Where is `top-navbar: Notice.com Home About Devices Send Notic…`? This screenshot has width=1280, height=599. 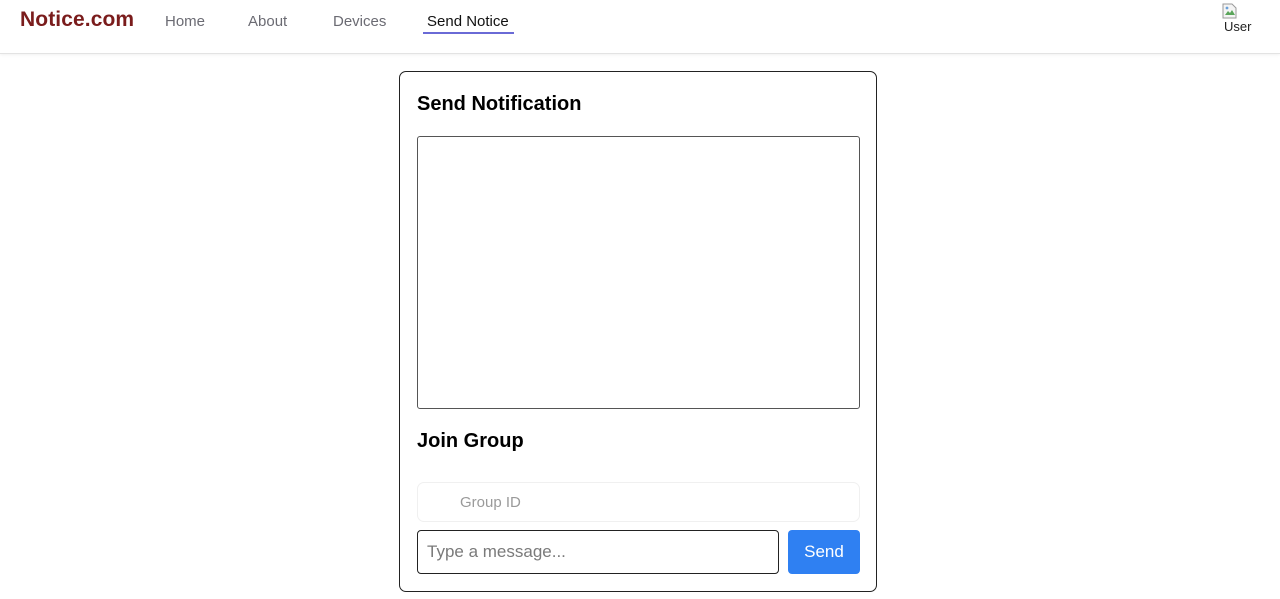
top-navbar: Notice.com Home About Devices Send Notic… is located at coordinates (640, 27).